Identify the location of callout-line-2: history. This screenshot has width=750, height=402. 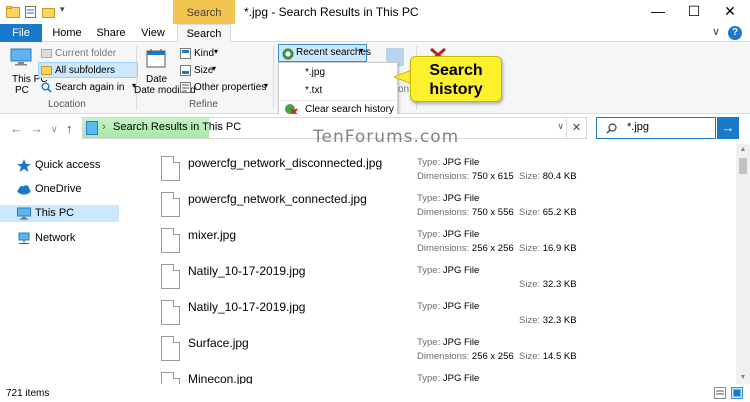
(456, 89).